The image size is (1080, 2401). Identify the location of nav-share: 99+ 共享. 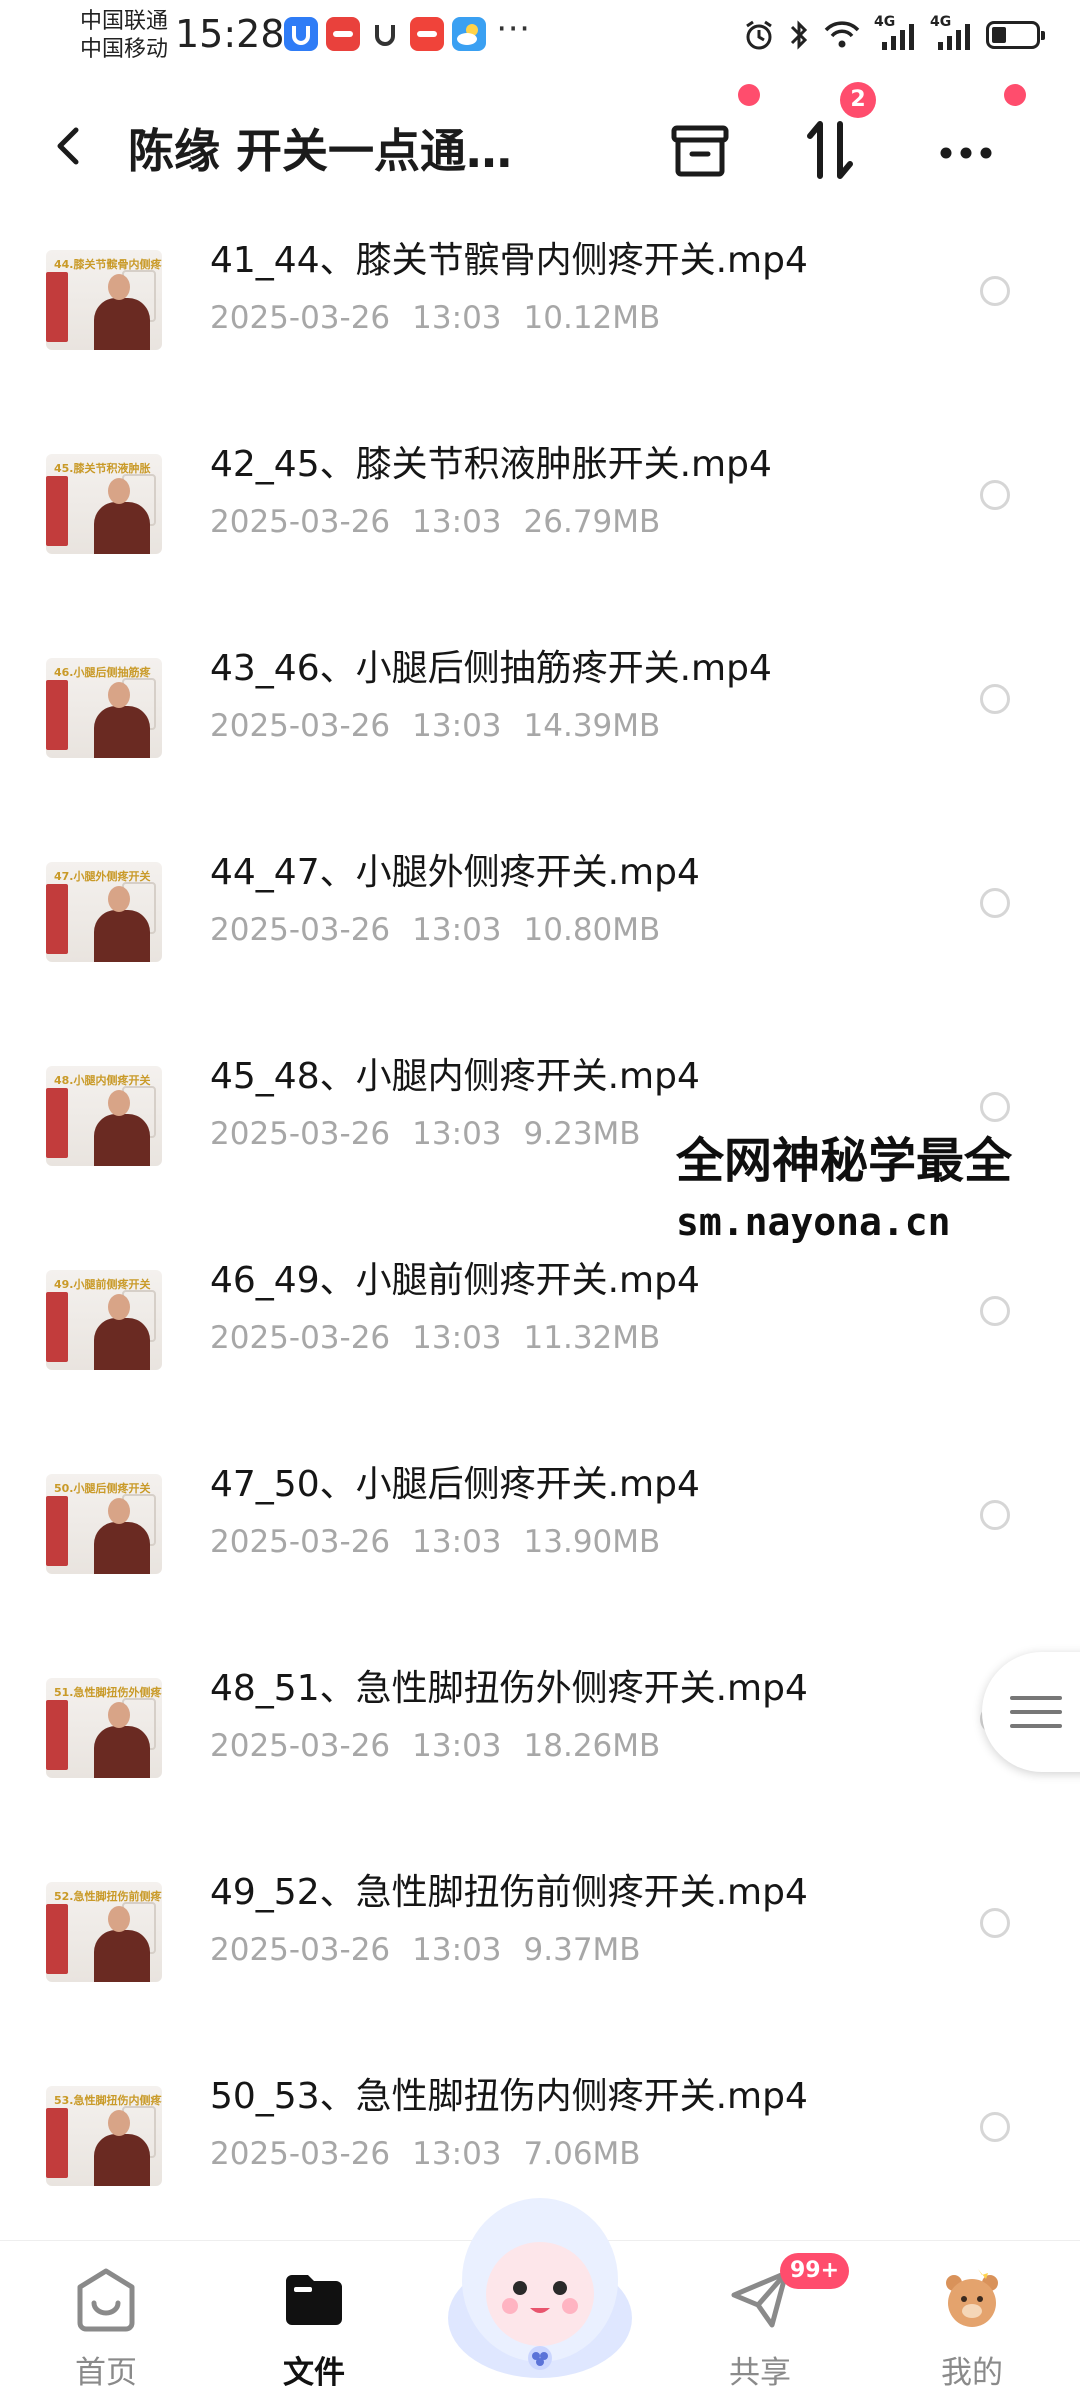
(770, 2322).